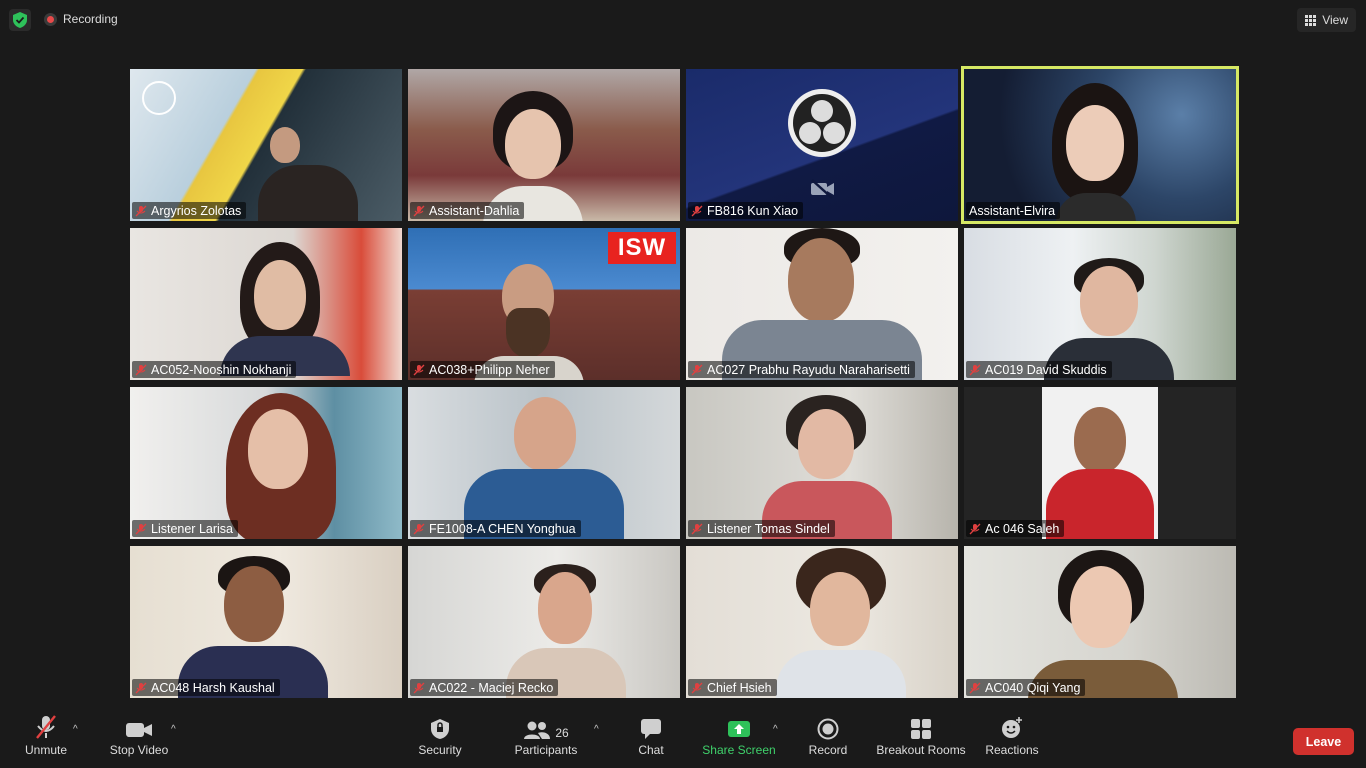  I want to click on view-button: View, so click(1326, 20).